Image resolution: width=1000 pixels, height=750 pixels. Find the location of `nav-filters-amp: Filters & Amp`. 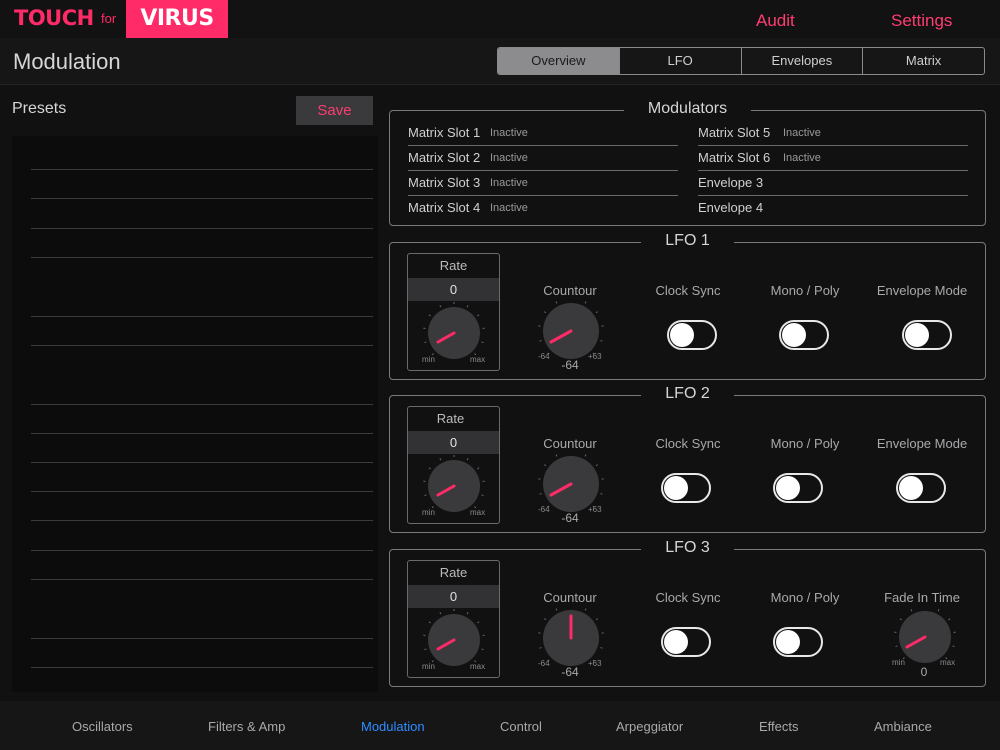

nav-filters-amp: Filters & Amp is located at coordinates (246, 726).